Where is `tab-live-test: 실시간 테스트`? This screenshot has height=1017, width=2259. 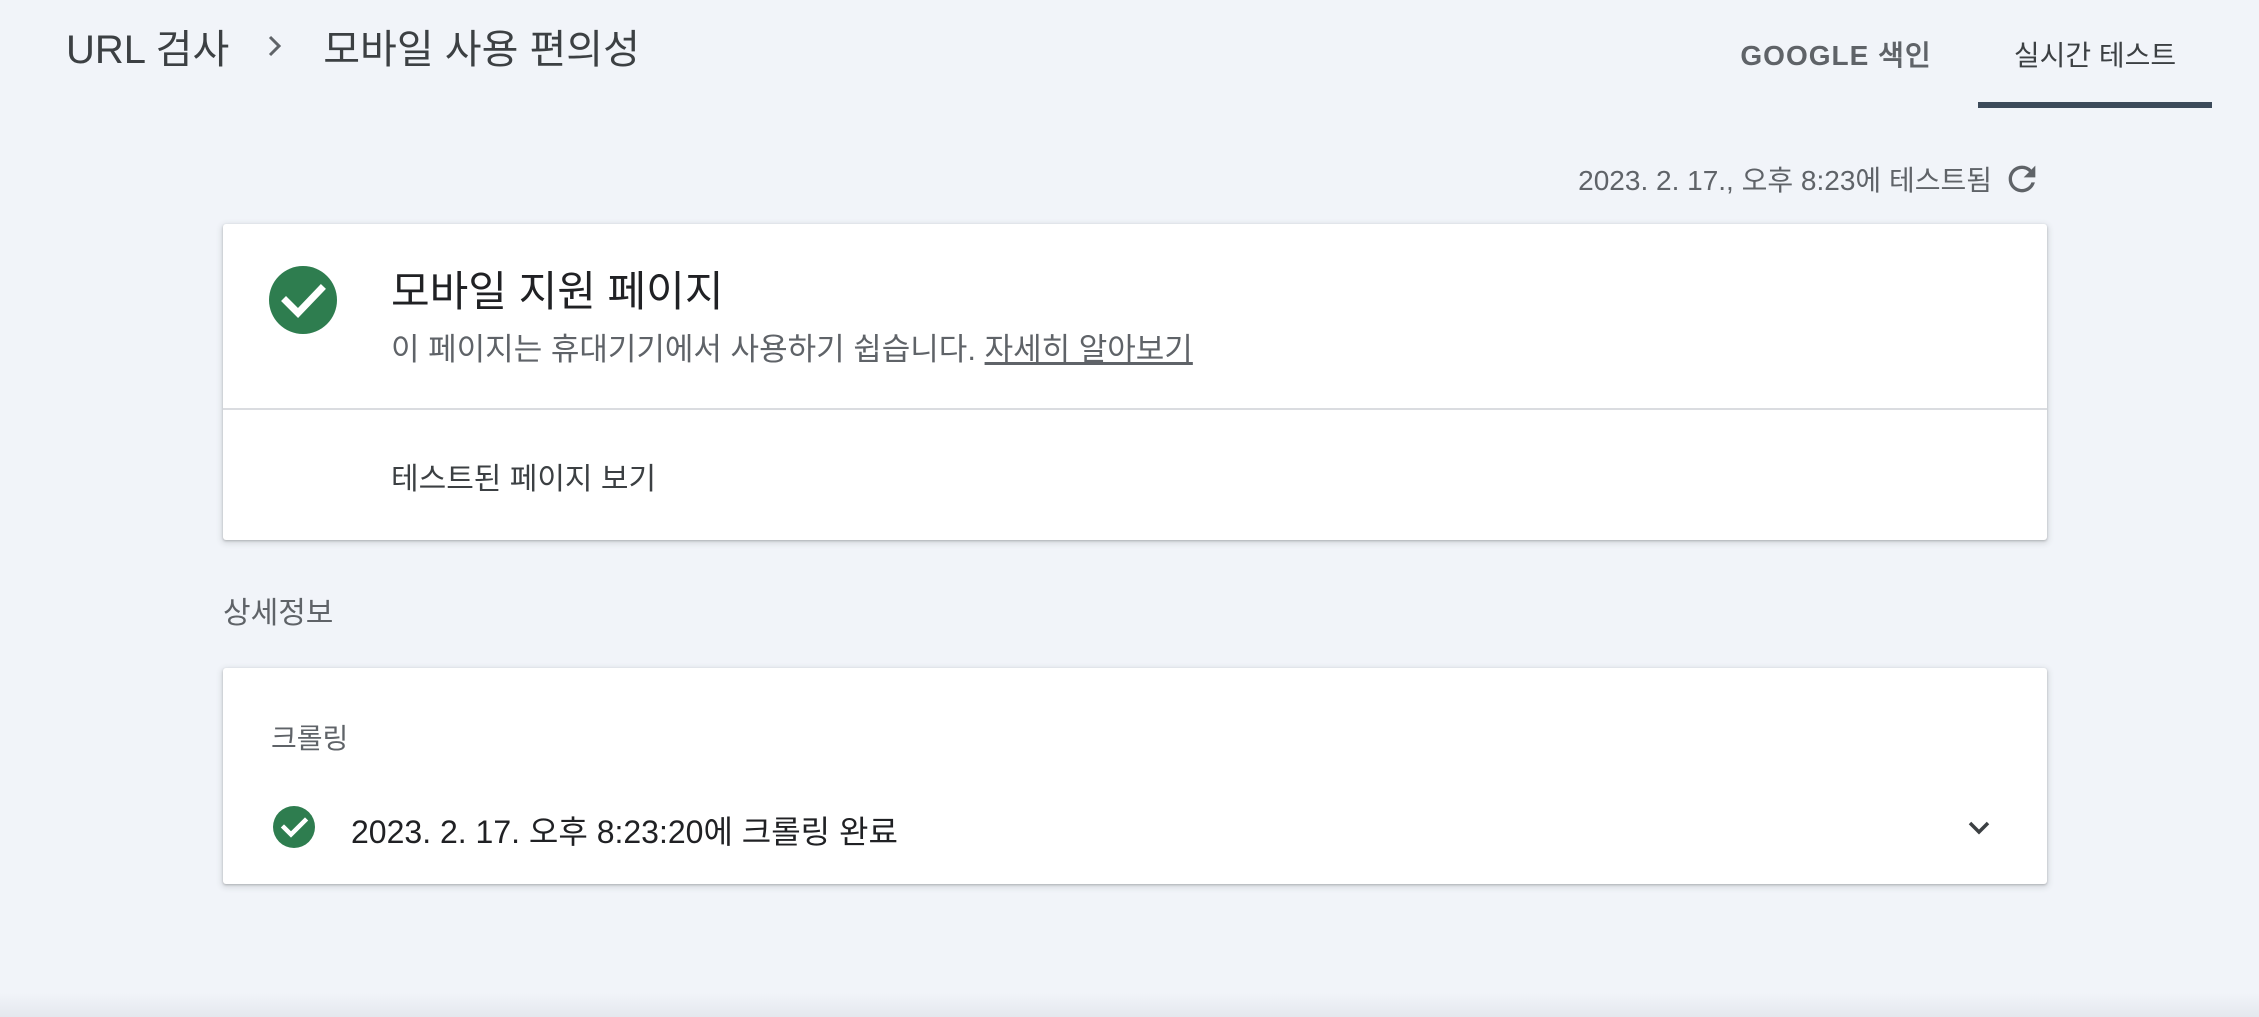 tab-live-test: 실시간 테스트 is located at coordinates (2095, 54).